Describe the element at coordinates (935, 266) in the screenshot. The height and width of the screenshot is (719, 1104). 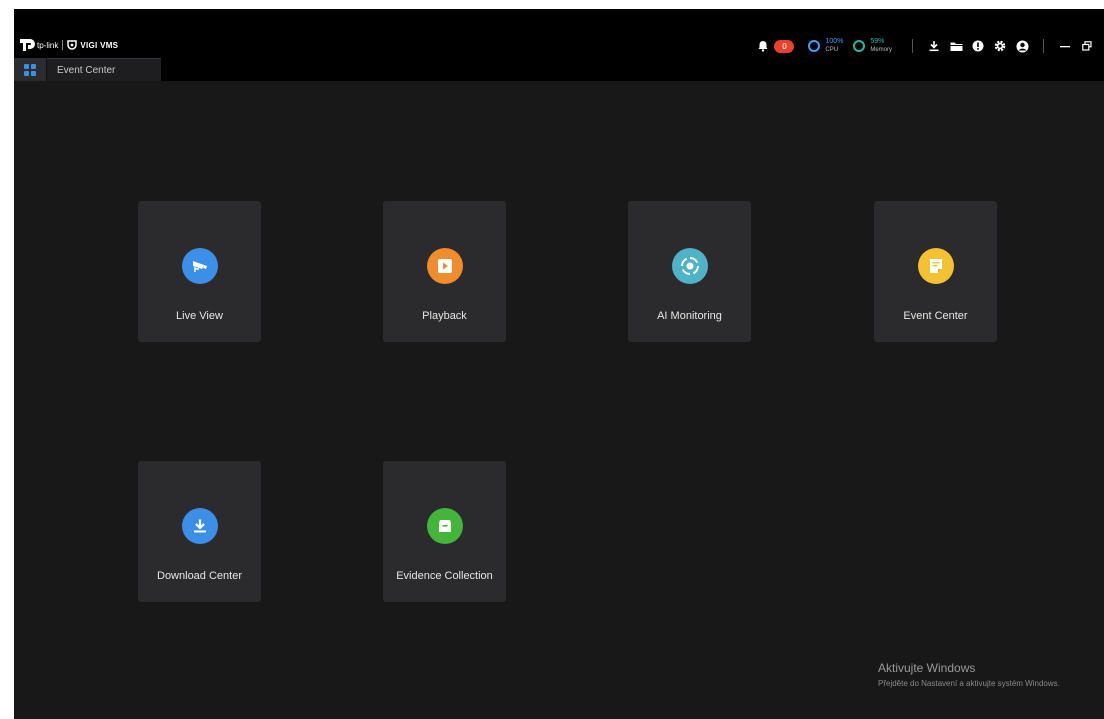
I see `note-icon` at that location.